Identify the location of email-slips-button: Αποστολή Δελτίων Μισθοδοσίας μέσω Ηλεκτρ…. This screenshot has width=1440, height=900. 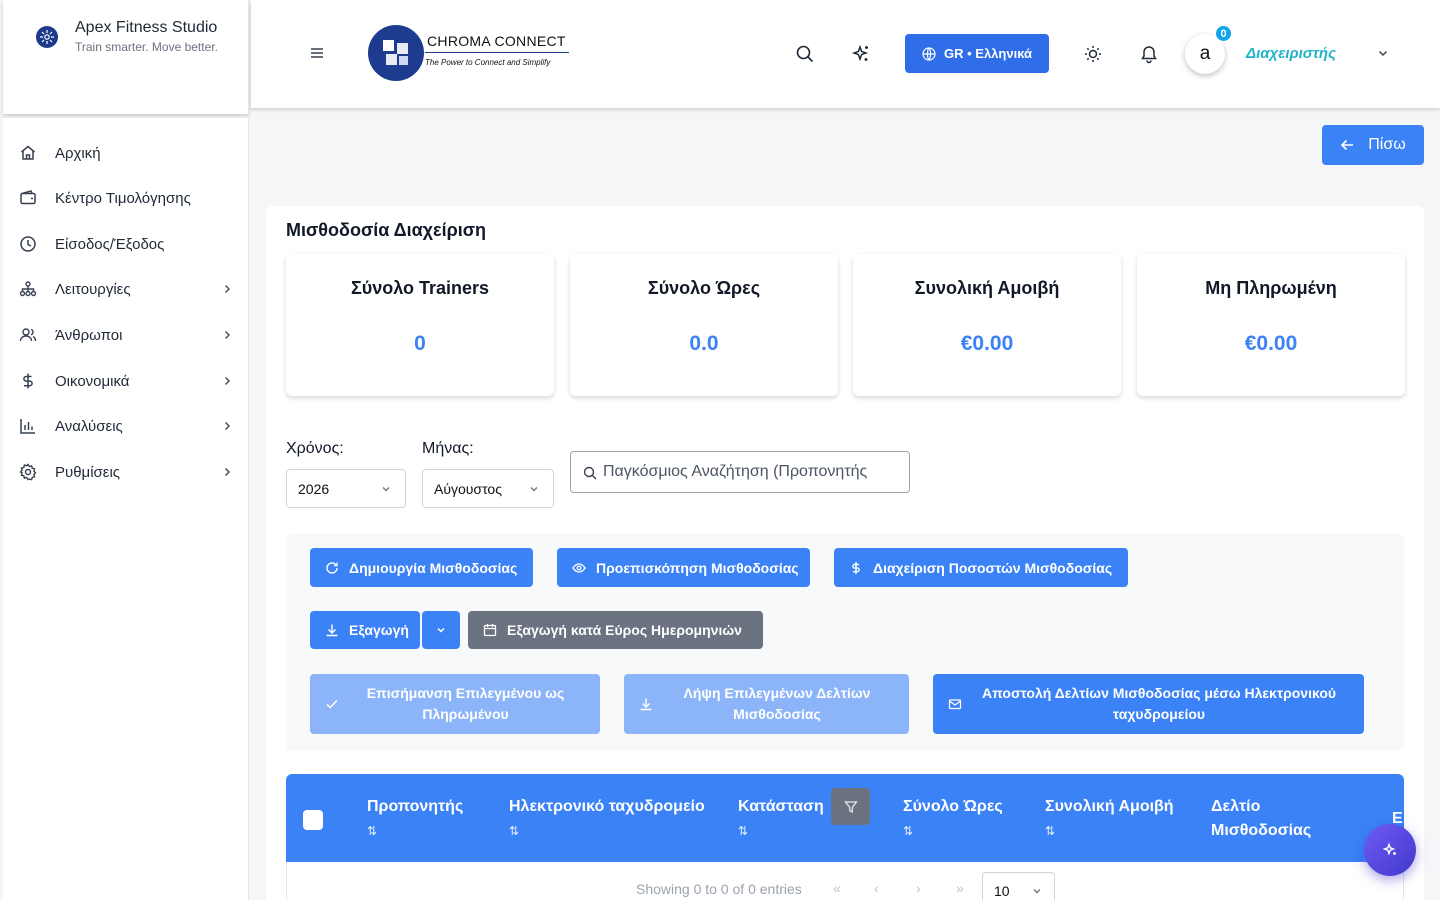
(1148, 704).